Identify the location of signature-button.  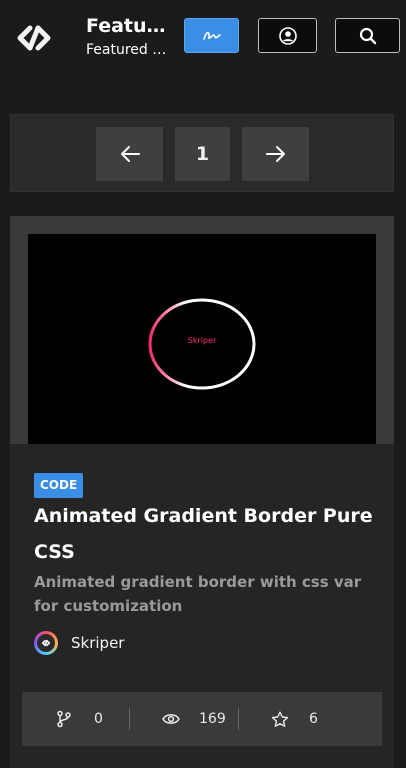
(211, 35).